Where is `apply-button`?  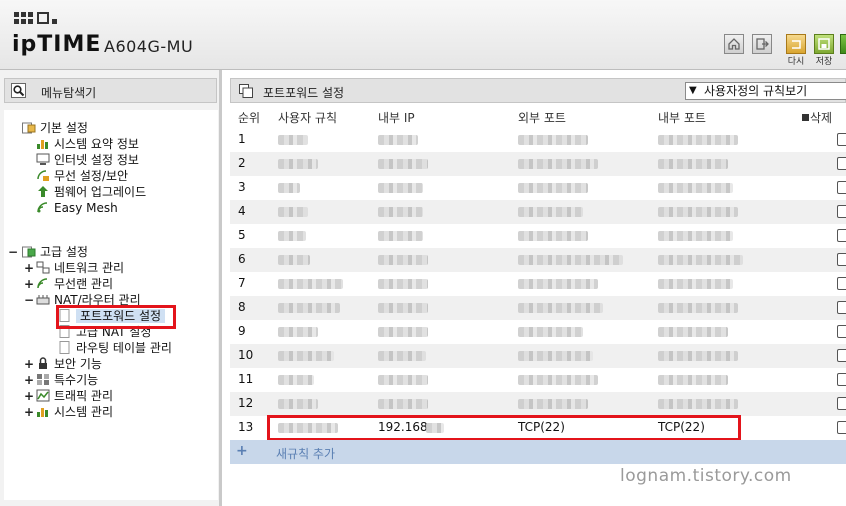
apply-button is located at coordinates (843, 44).